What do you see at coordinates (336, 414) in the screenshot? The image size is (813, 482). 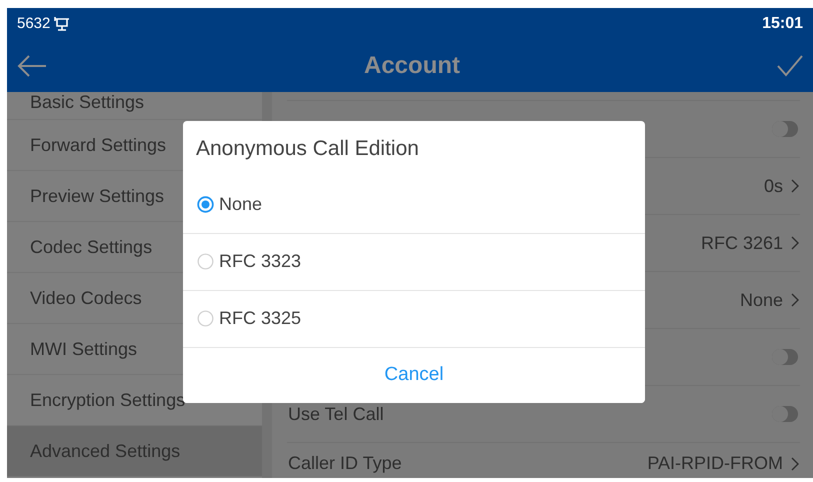 I see `setting-label: Use Tel Call` at bounding box center [336, 414].